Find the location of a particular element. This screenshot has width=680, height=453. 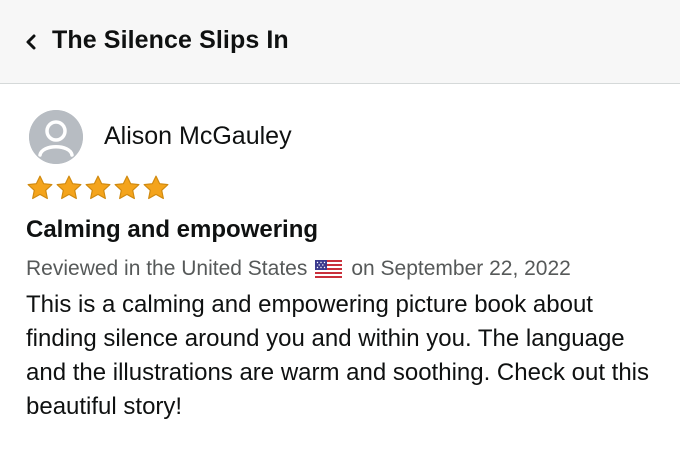

review-title: Calming and empowering is located at coordinates (172, 230).